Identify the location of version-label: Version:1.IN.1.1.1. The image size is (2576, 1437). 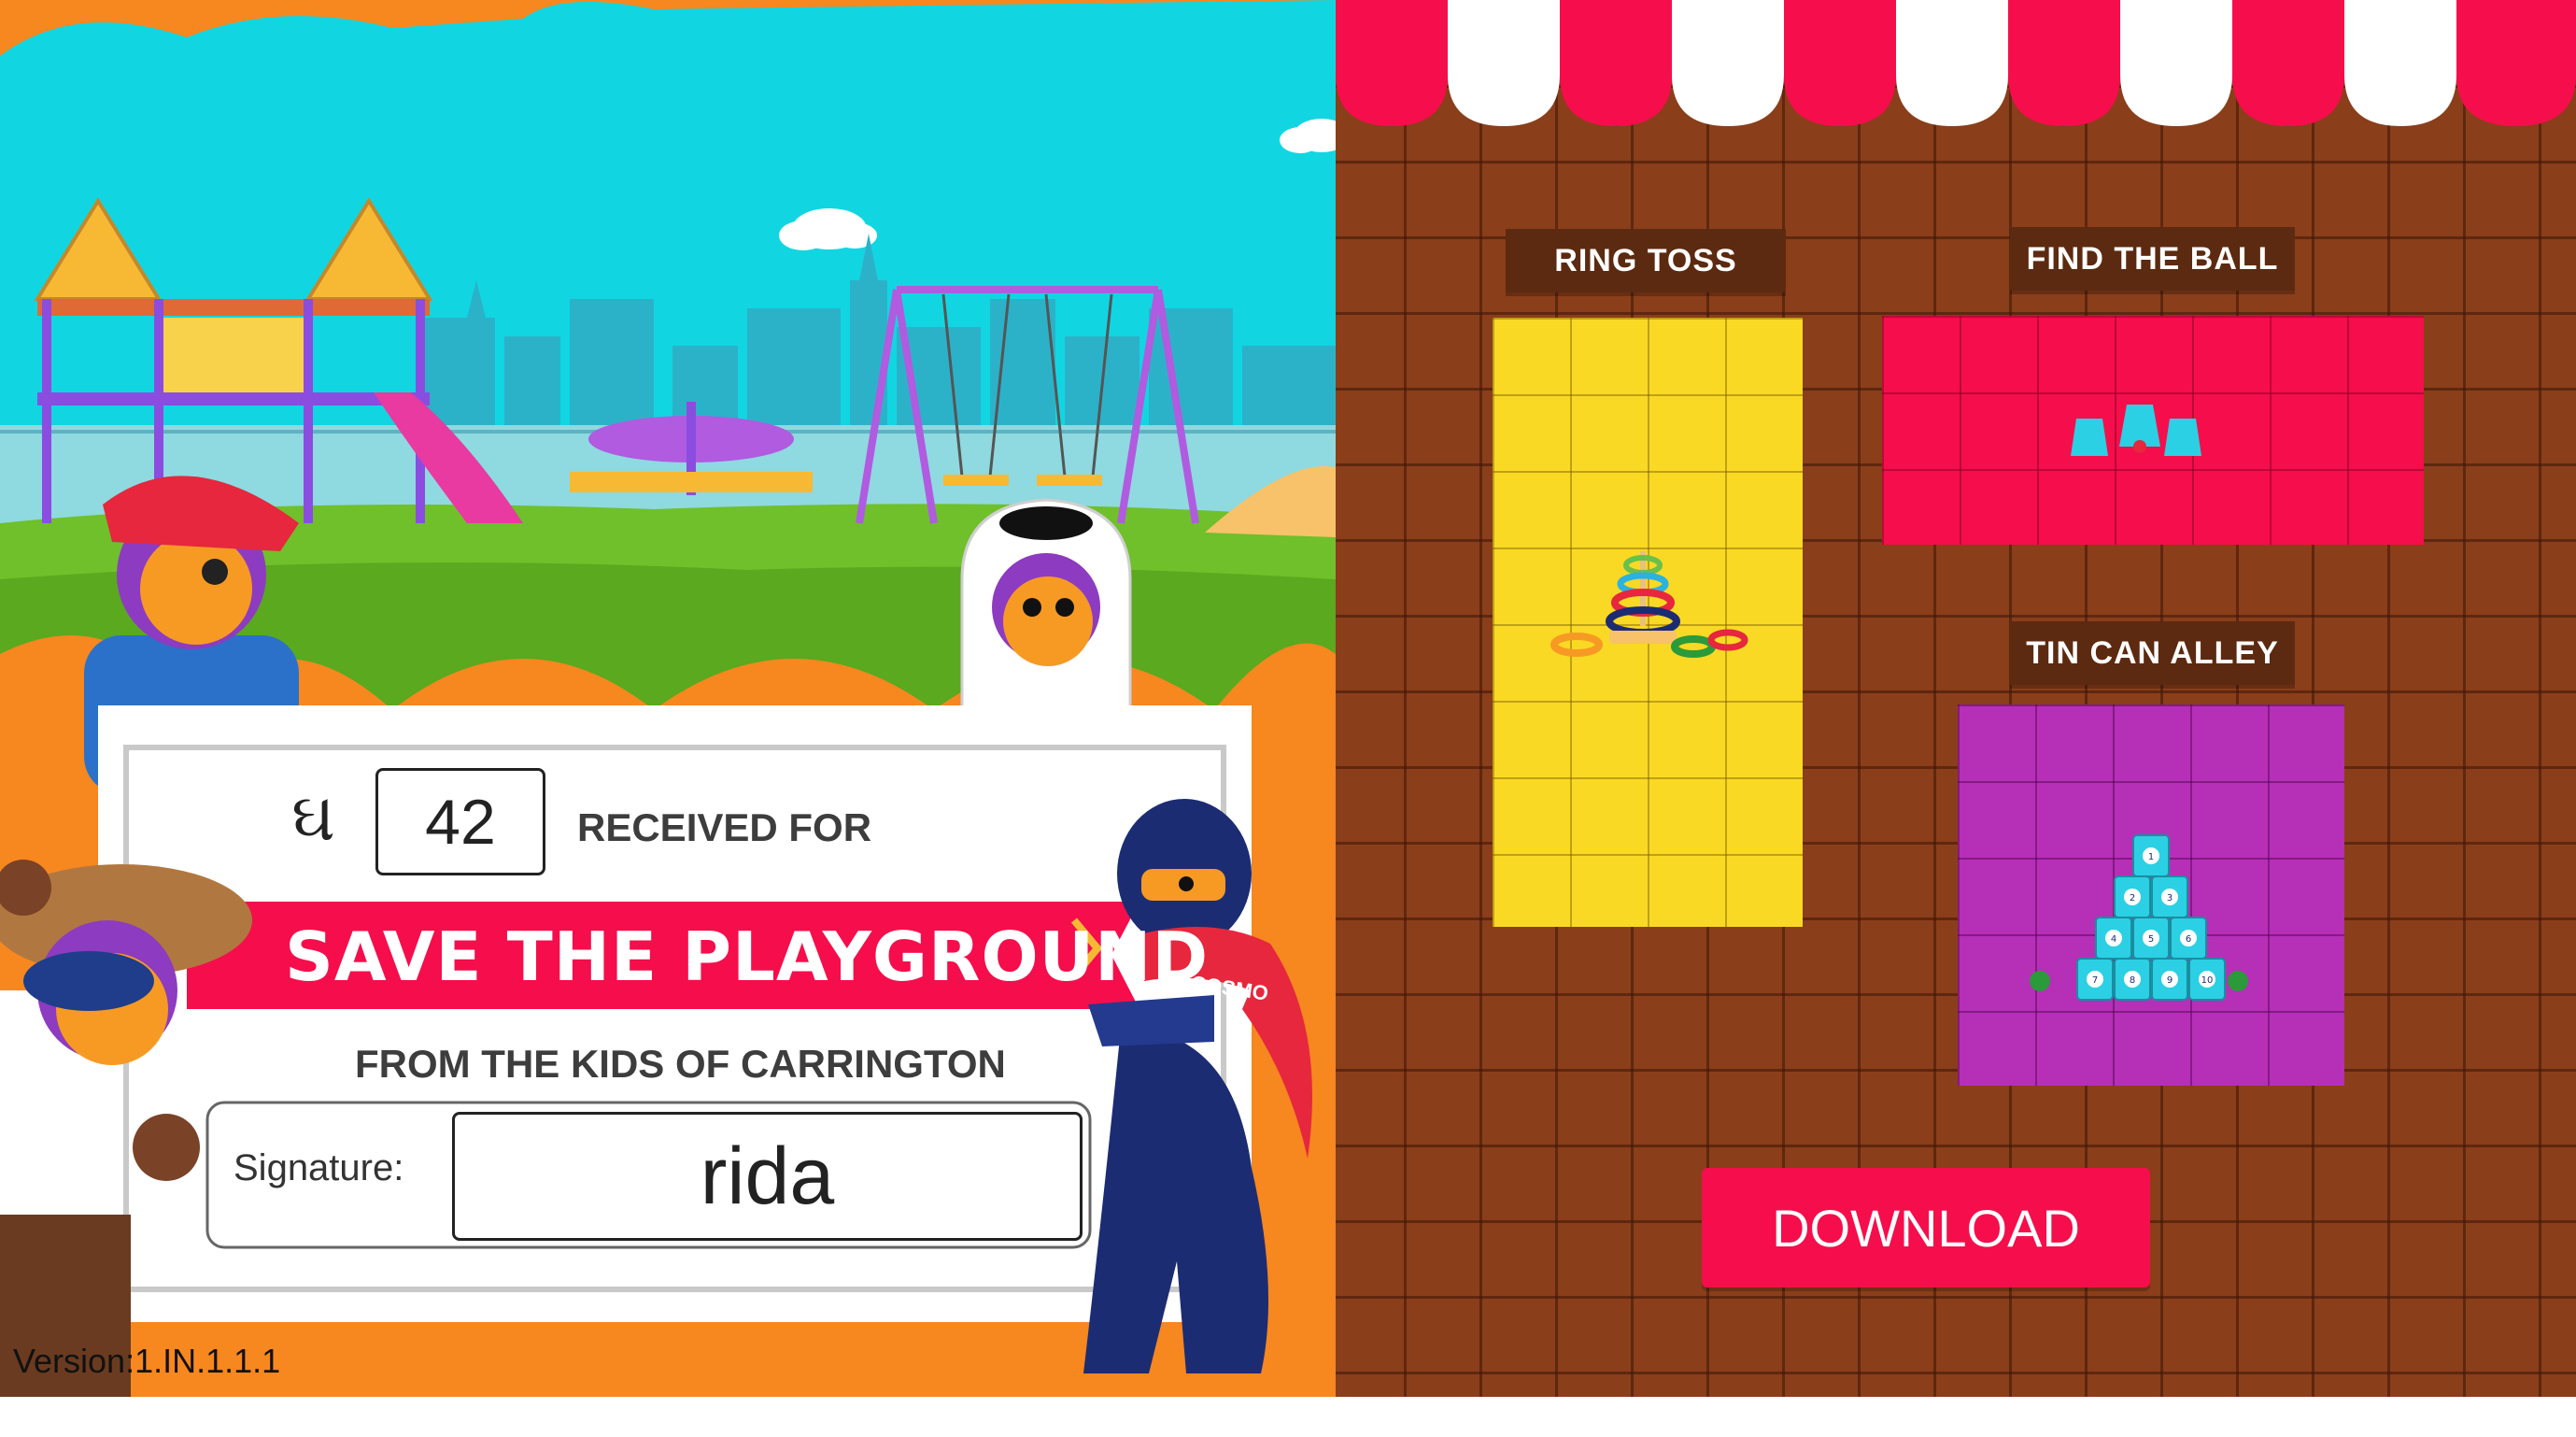
(147, 1361).